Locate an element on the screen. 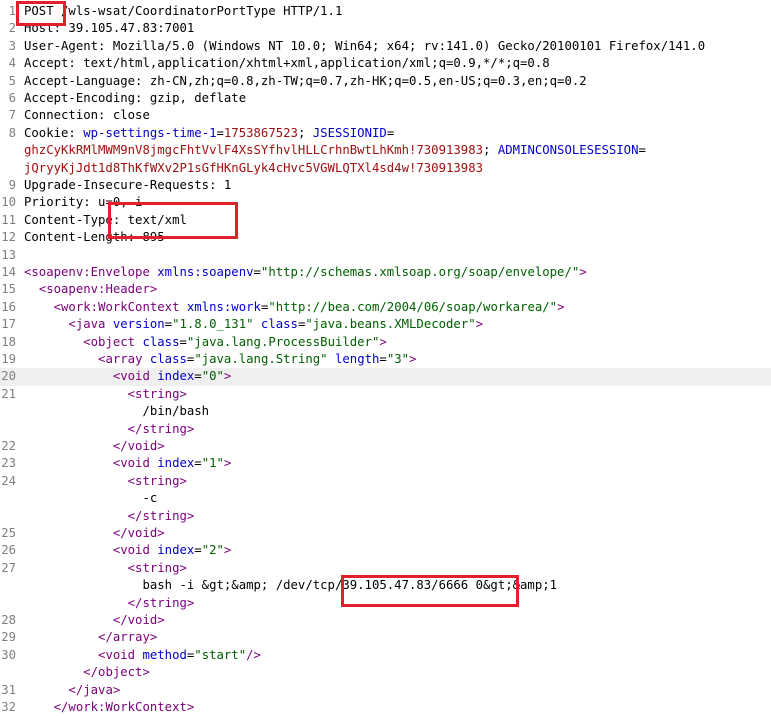 Image resolution: width=771 pixels, height=716 pixels. line-number: 25 is located at coordinates (8, 533).